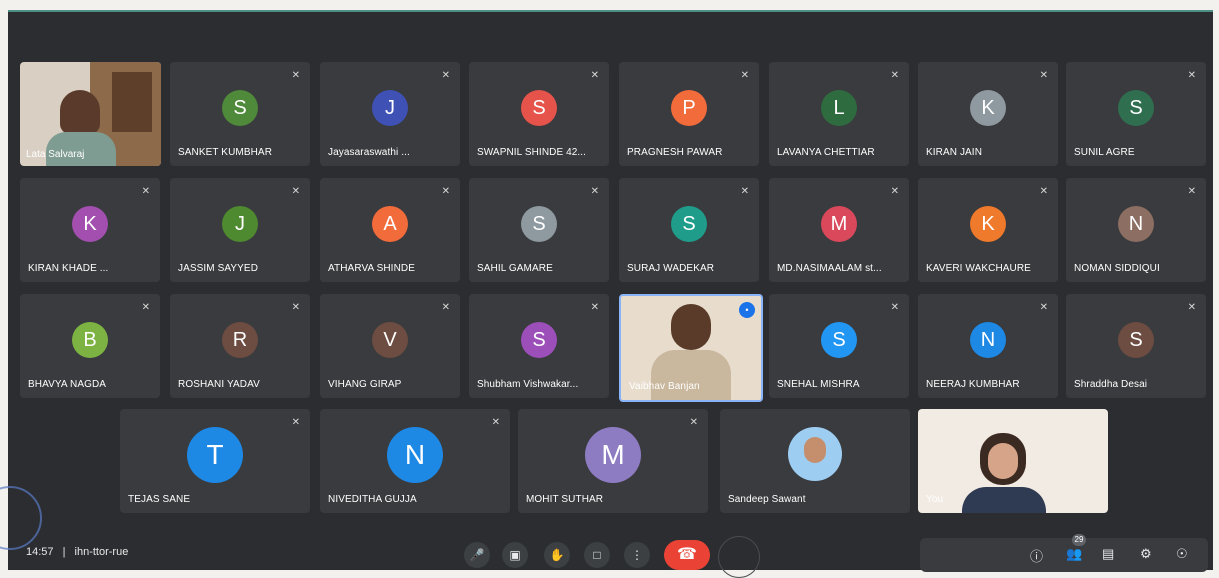  I want to click on end-call-button: ☎, so click(687, 555).